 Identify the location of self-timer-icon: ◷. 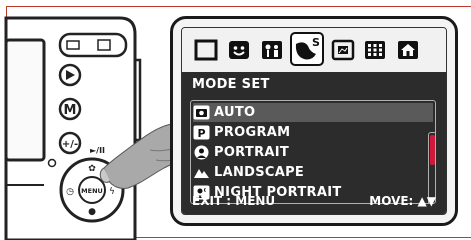
(70, 192).